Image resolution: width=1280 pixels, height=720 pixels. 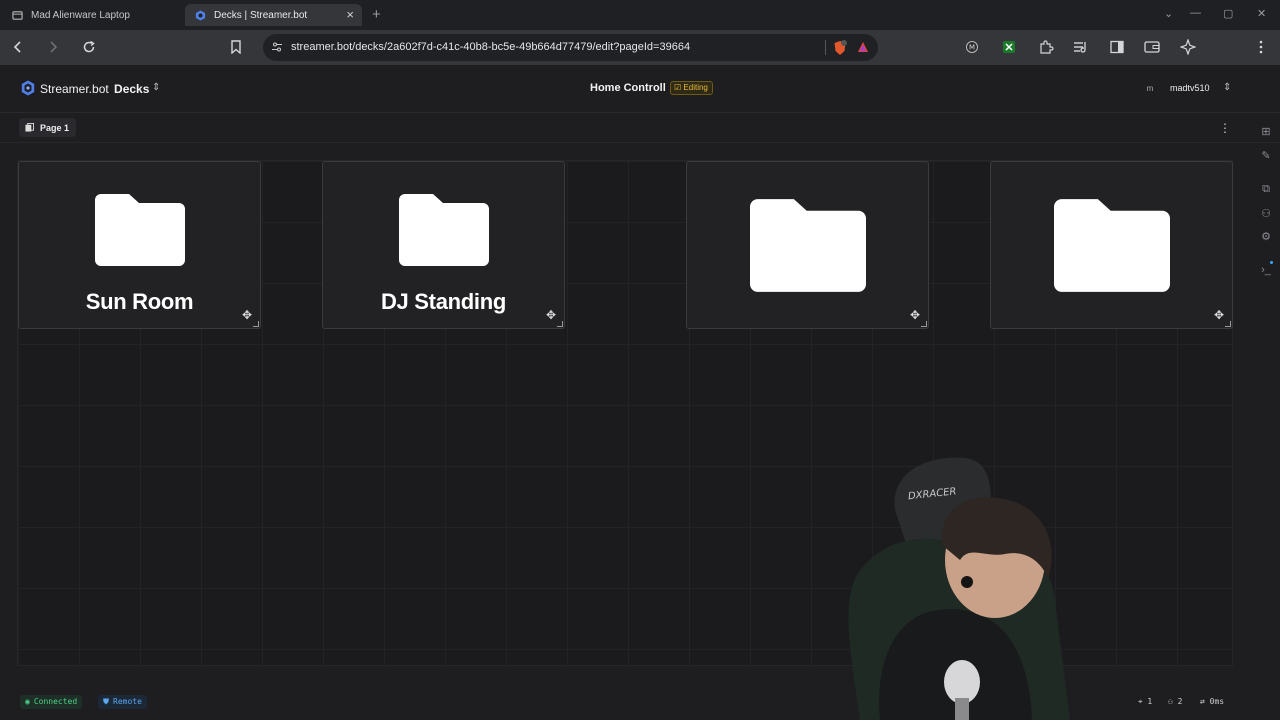 What do you see at coordinates (55, 127) in the screenshot?
I see `page-label: Page 1` at bounding box center [55, 127].